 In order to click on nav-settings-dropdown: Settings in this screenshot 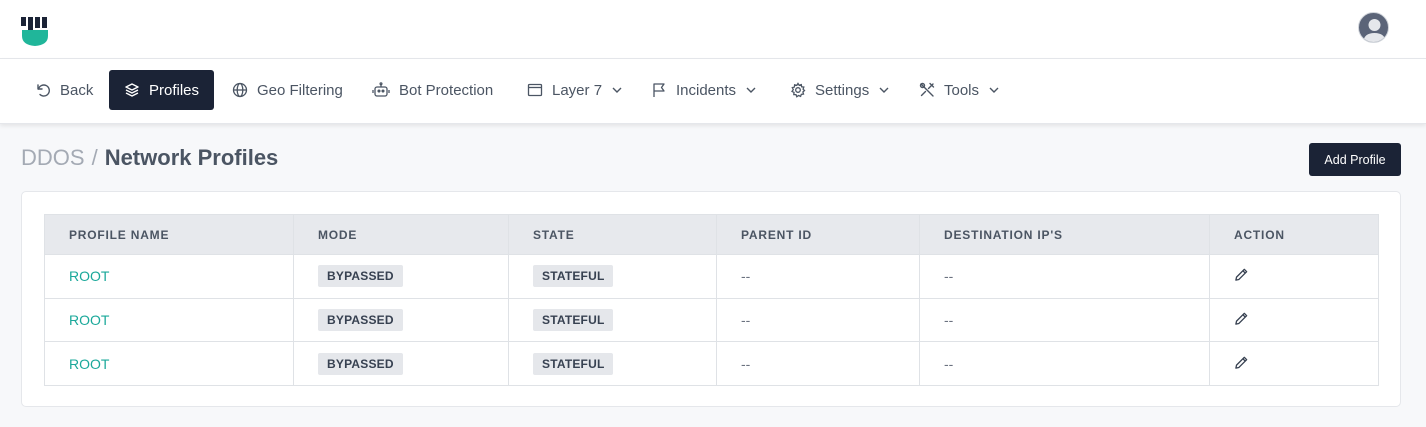, I will do `click(840, 90)`.